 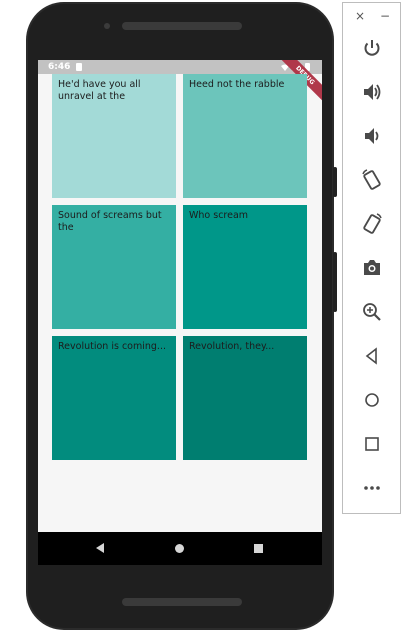 What do you see at coordinates (258, 548) in the screenshot?
I see `nav-overview-icon` at bounding box center [258, 548].